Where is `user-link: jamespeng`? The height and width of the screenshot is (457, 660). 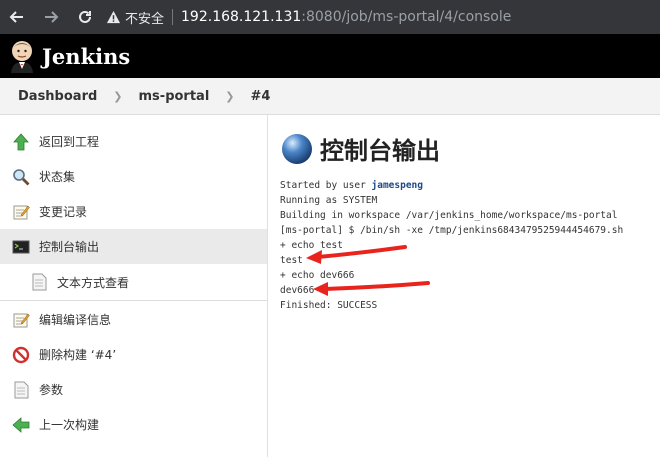
user-link: jamespeng is located at coordinates (397, 185).